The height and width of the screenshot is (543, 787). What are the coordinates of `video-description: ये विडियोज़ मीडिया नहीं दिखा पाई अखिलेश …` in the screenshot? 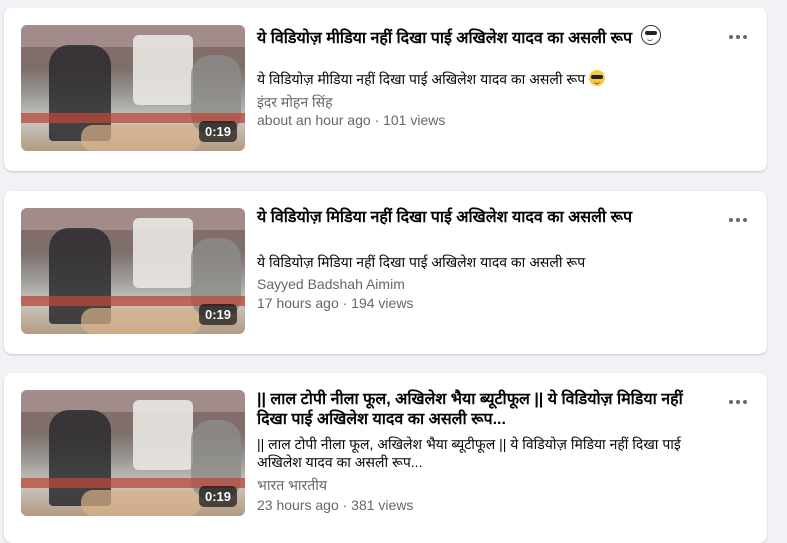 It's located at (484, 79).